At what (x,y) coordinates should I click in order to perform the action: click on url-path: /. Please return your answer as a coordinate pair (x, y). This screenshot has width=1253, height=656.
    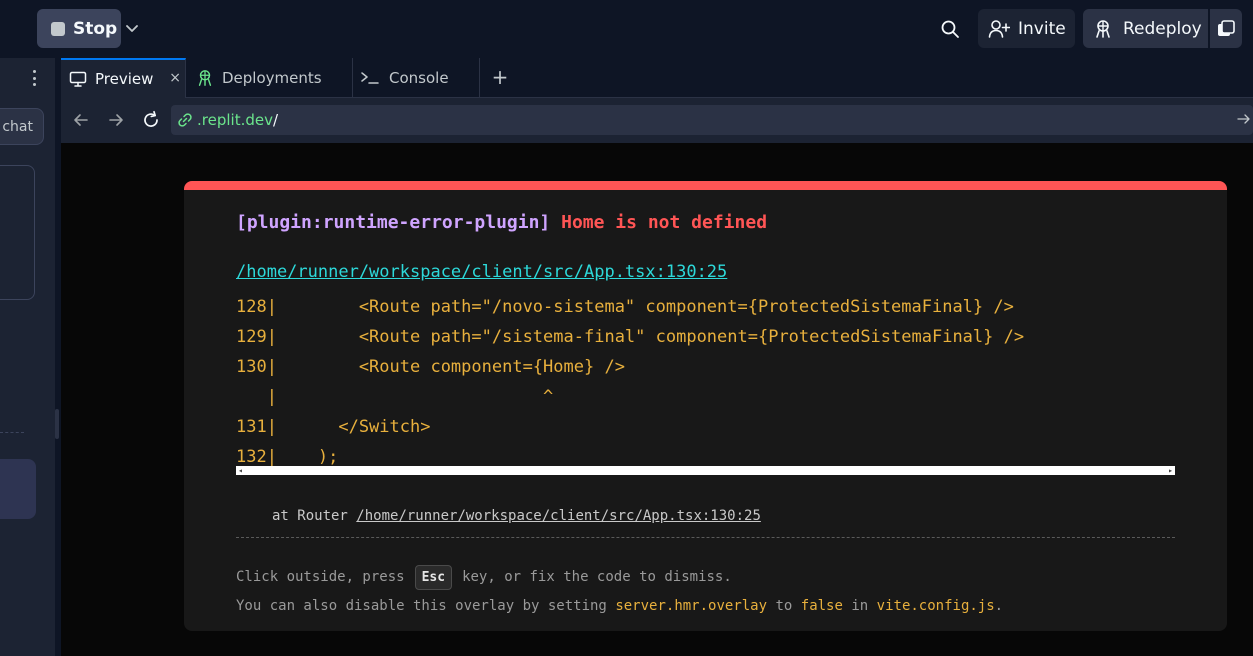
    Looking at the image, I should click on (275, 120).